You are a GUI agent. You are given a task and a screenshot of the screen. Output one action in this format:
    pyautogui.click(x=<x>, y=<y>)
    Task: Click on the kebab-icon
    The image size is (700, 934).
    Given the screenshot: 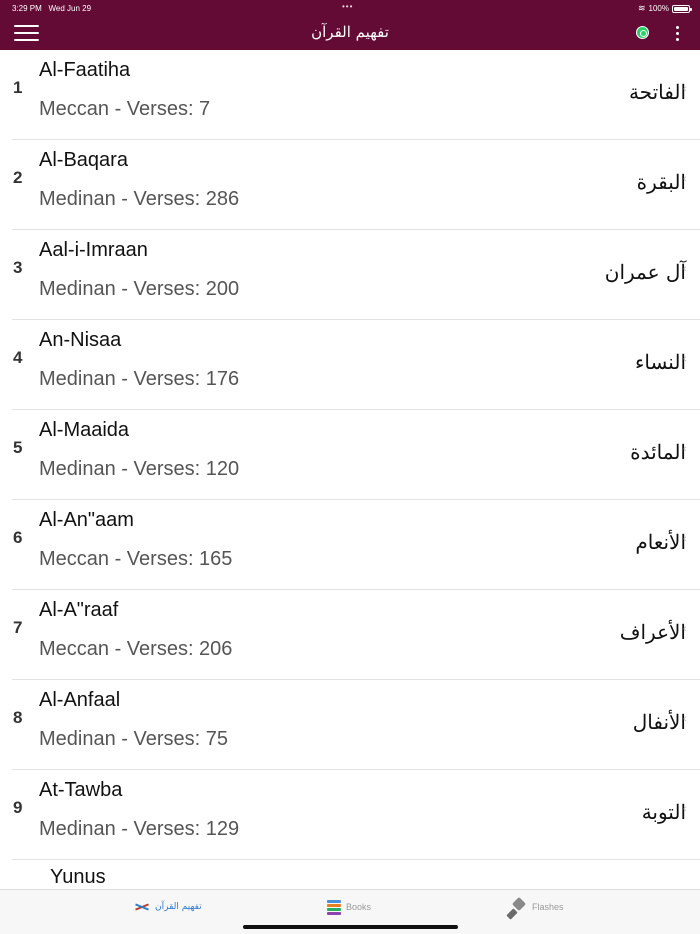 What is the action you would take?
    pyautogui.click(x=677, y=33)
    